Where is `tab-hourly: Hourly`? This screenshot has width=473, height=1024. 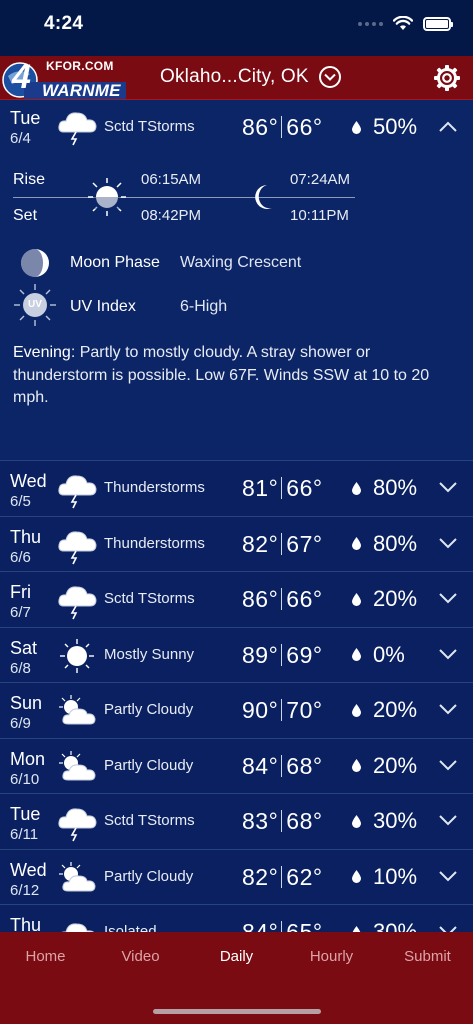 tab-hourly: Hourly is located at coordinates (331, 956).